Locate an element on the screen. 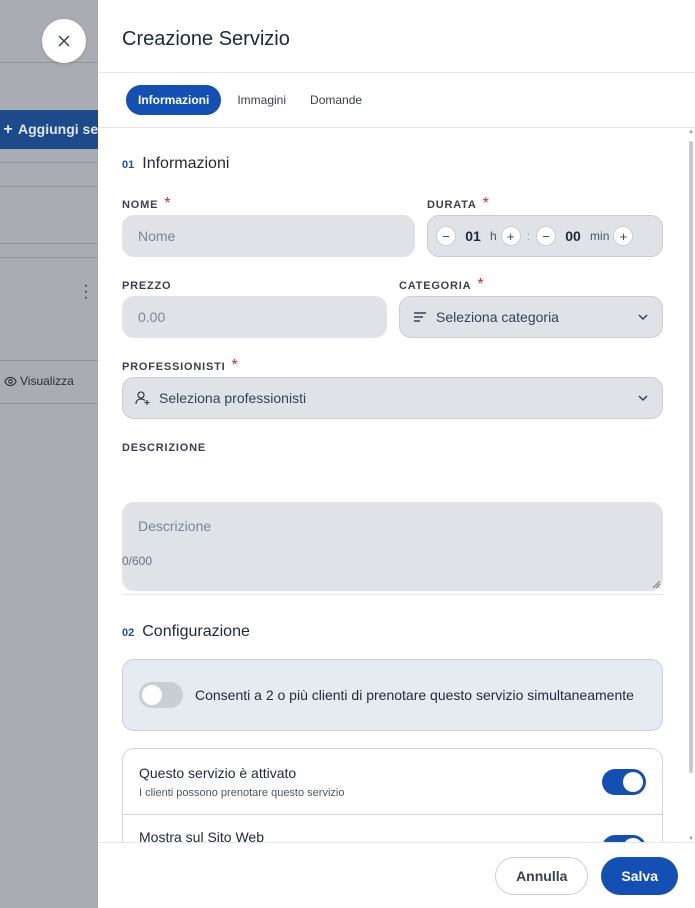  professionisti-select: Seleziona professionisti is located at coordinates (392, 398).